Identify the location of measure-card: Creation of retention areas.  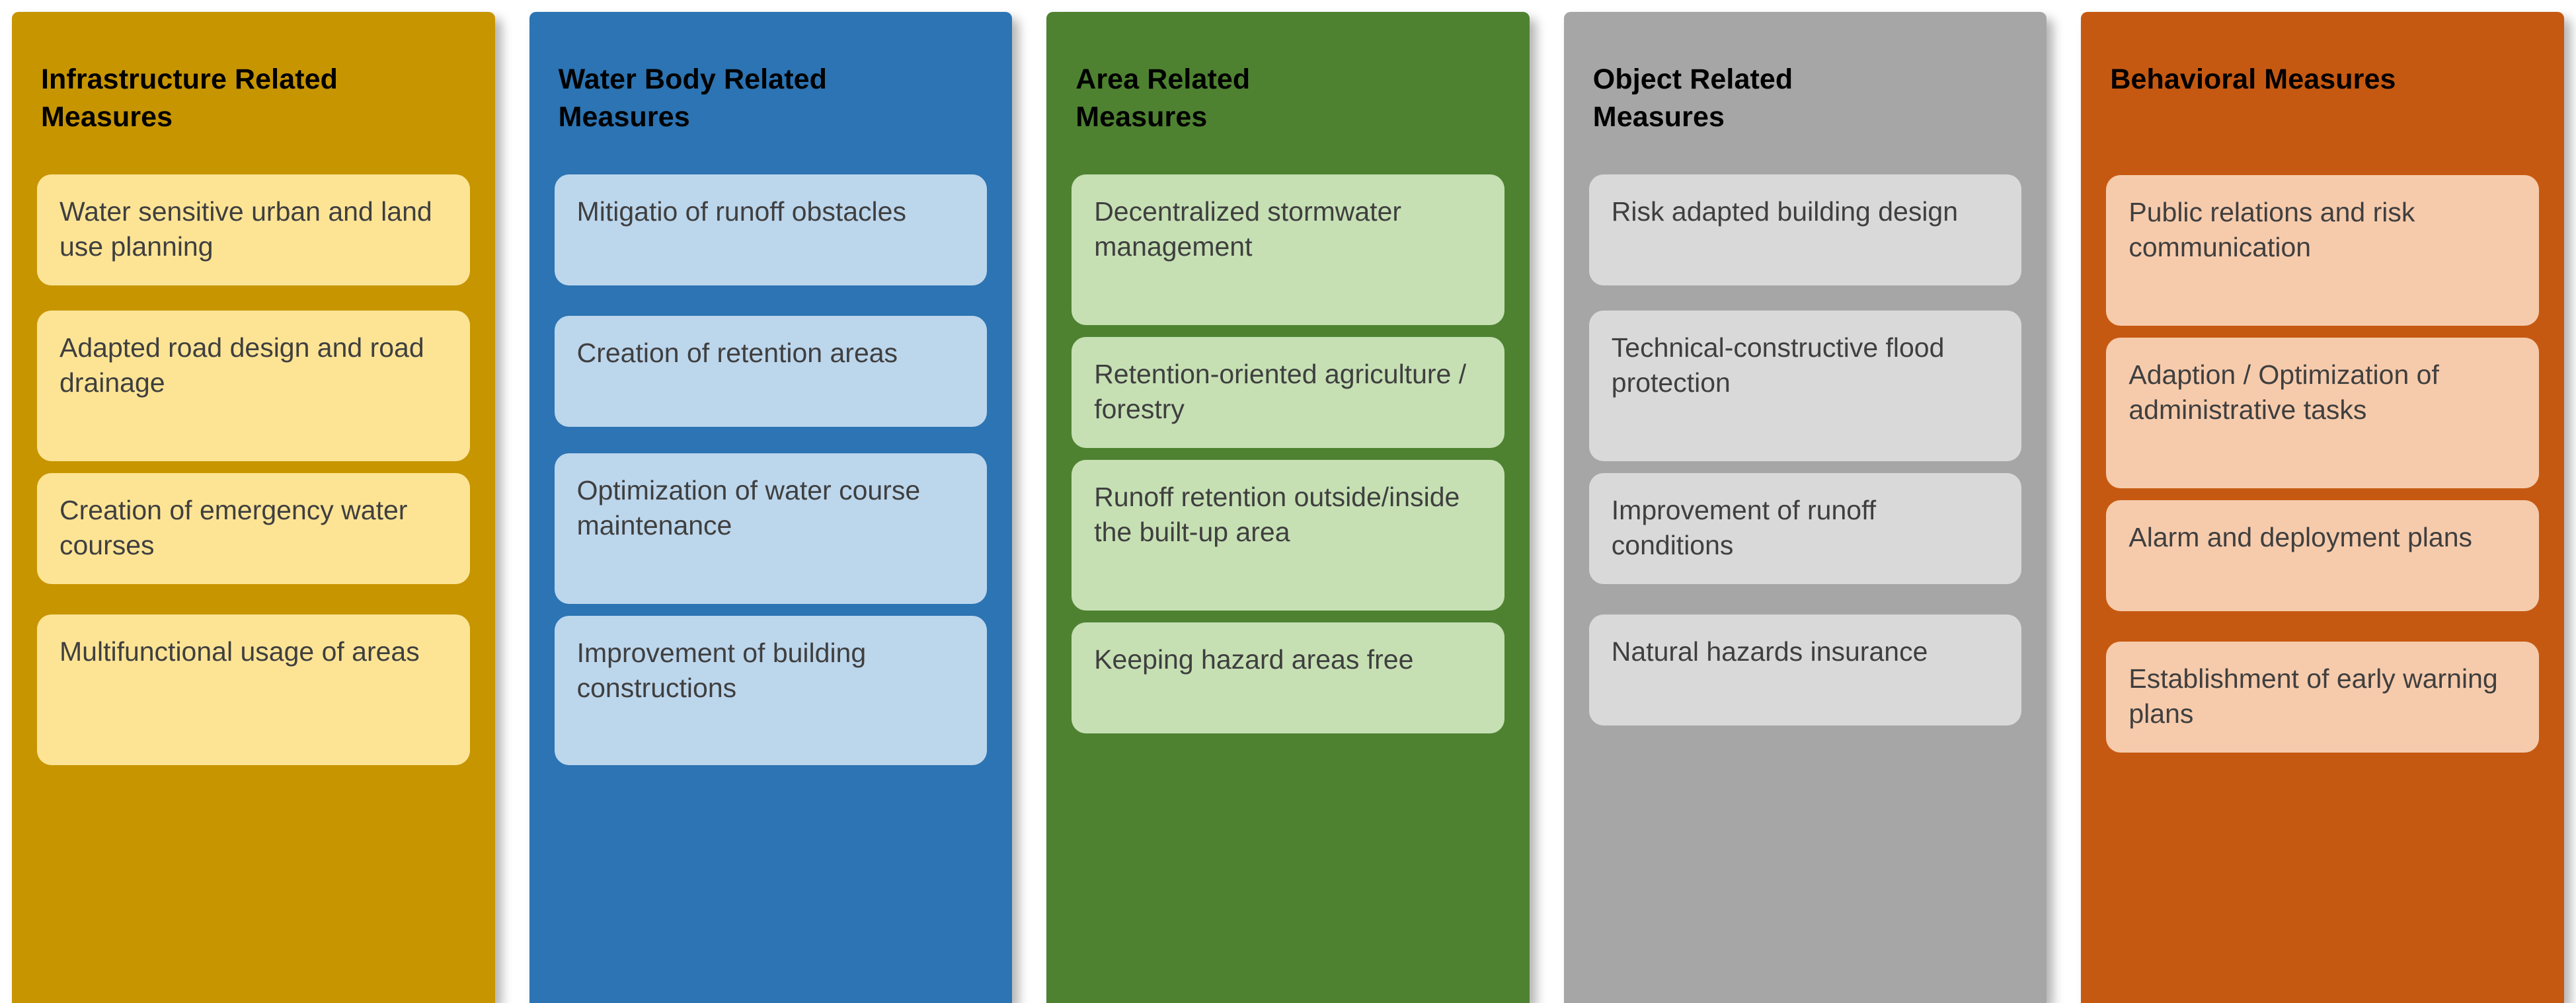
(771, 371).